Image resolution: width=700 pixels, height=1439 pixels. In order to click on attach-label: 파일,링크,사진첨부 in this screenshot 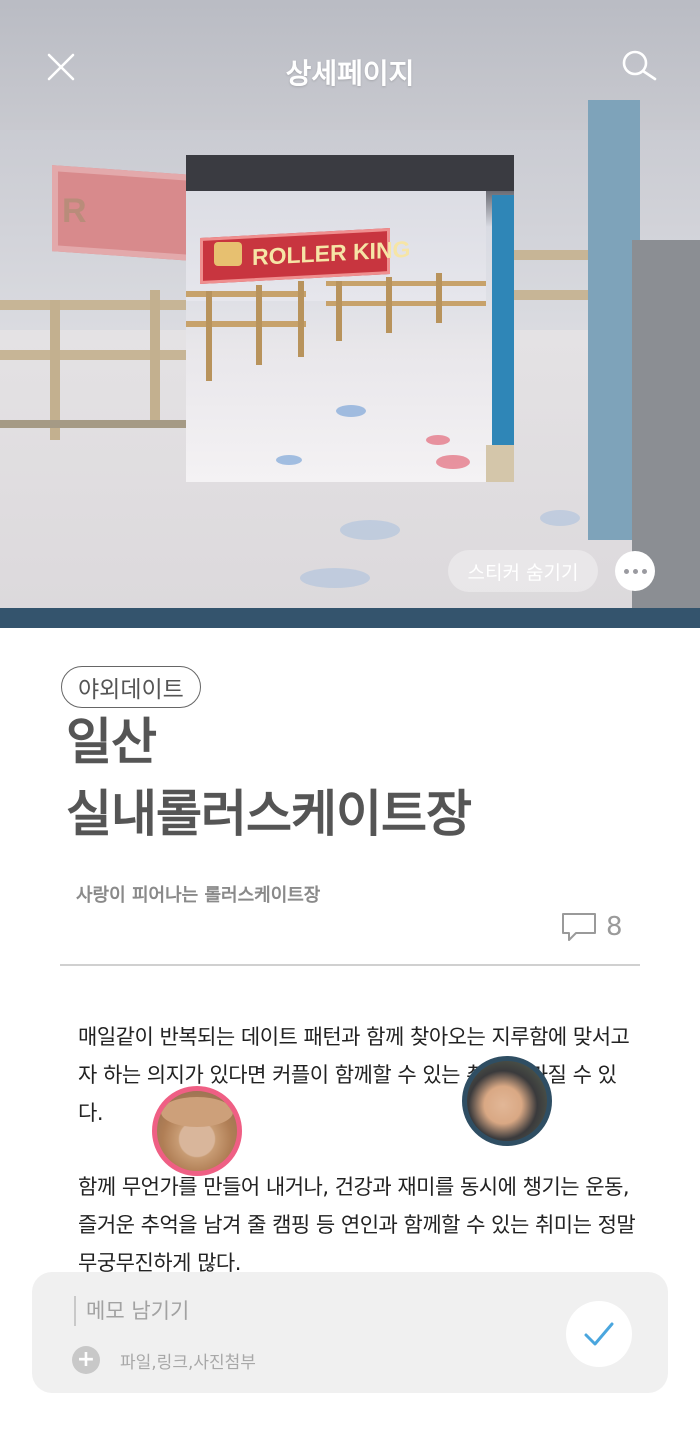, I will do `click(188, 1362)`.